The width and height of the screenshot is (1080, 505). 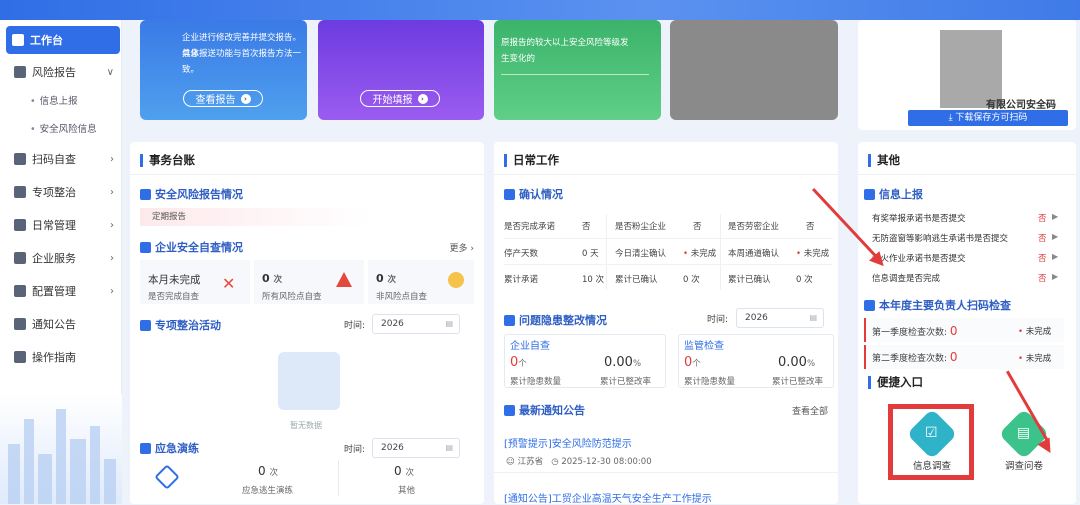 What do you see at coordinates (255, 217) in the screenshot?
I see `regular-report-tag: 定期报告` at bounding box center [255, 217].